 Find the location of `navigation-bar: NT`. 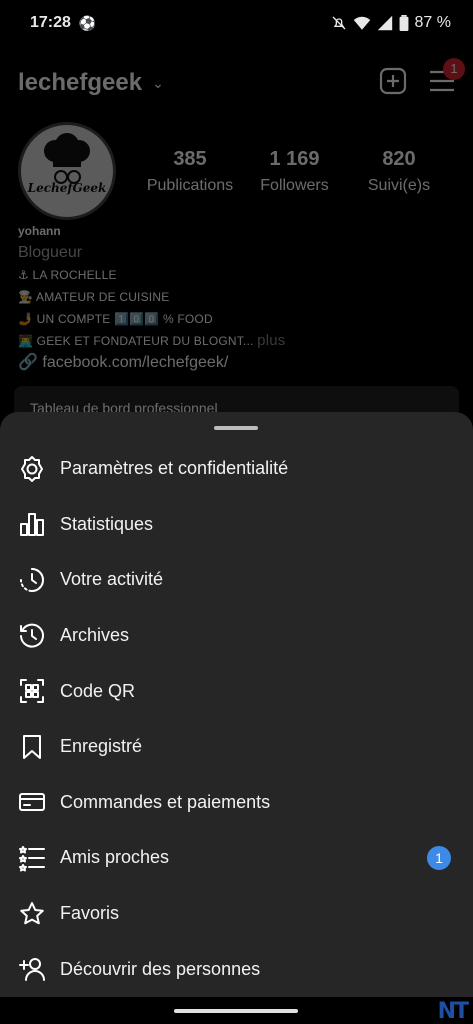

navigation-bar: NT is located at coordinates (236, 1010).